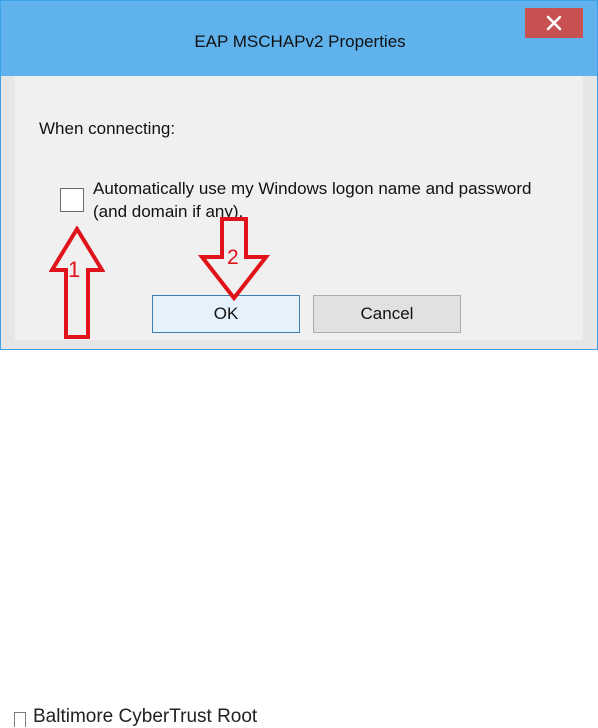 This screenshot has height=728, width=598. What do you see at coordinates (107, 128) in the screenshot?
I see `when-connecting-label: When connecting:` at bounding box center [107, 128].